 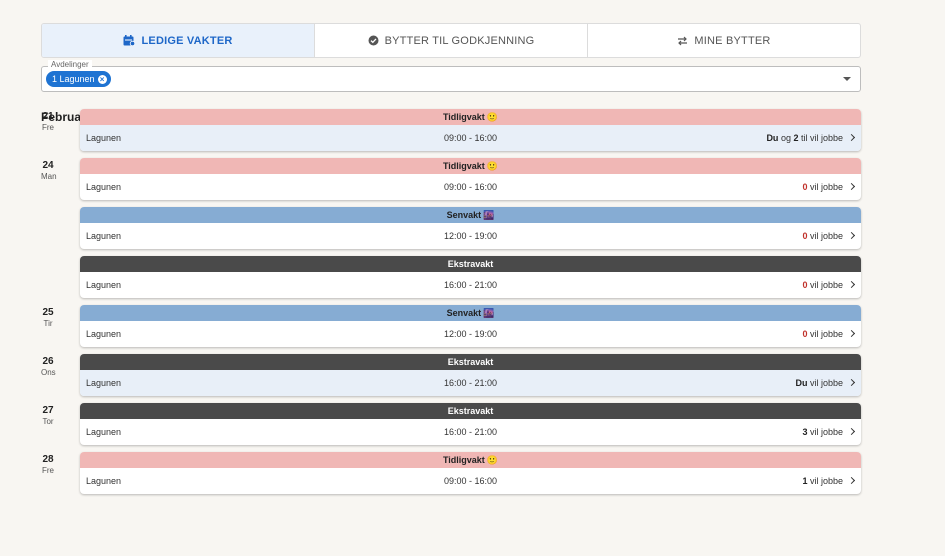 I want to click on status-text: og, so click(x=786, y=138).